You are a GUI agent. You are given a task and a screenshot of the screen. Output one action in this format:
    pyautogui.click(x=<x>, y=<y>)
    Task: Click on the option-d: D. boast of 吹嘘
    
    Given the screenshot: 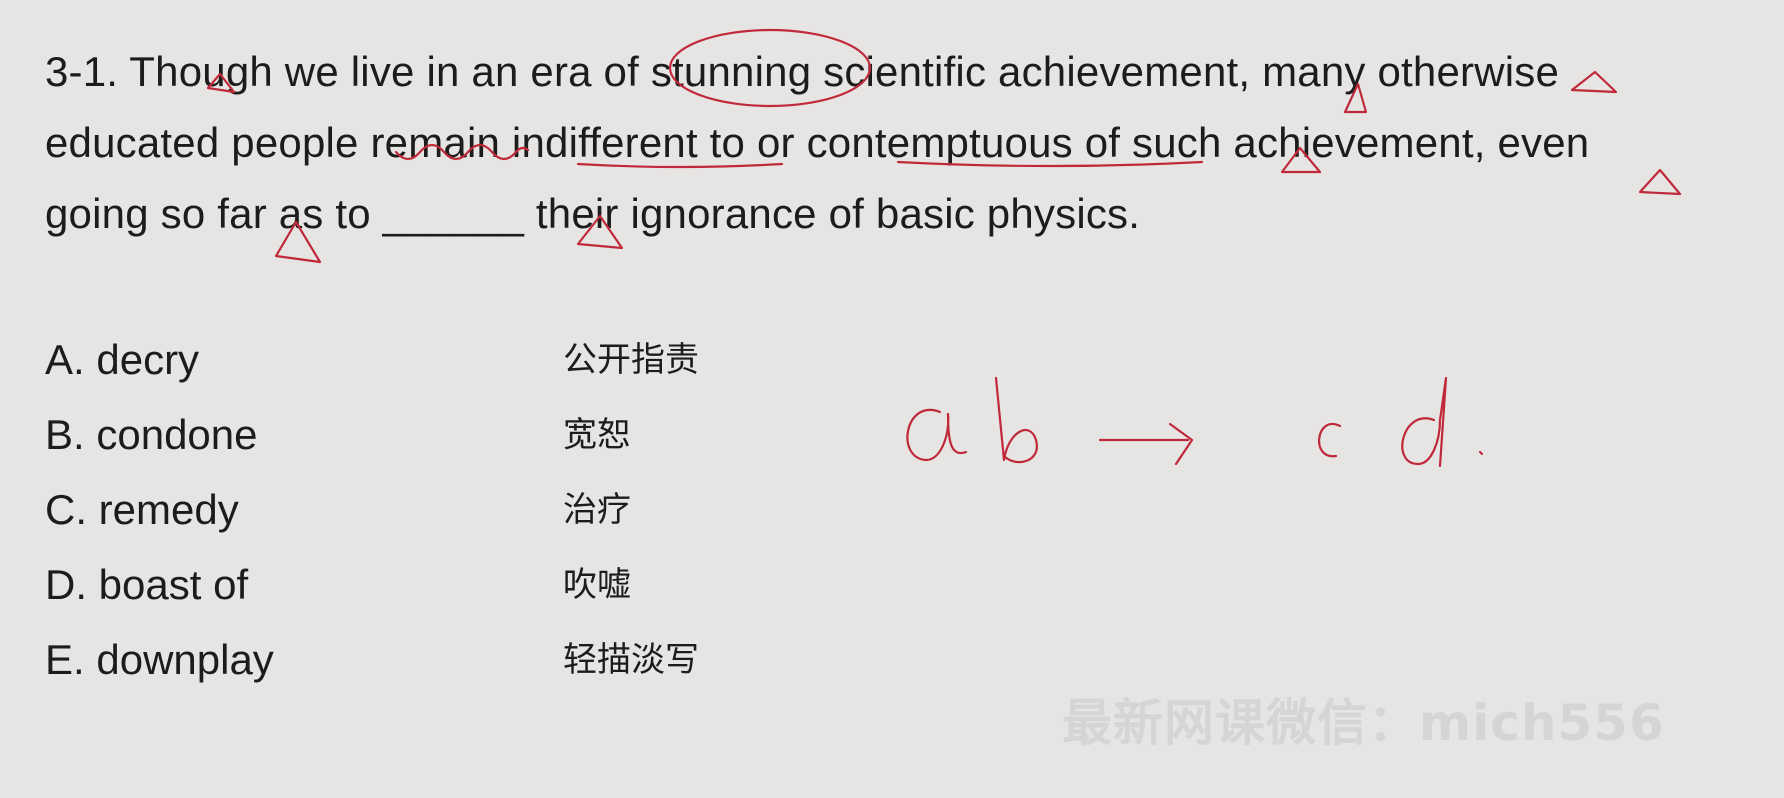 What is the action you would take?
    pyautogui.click(x=395, y=585)
    